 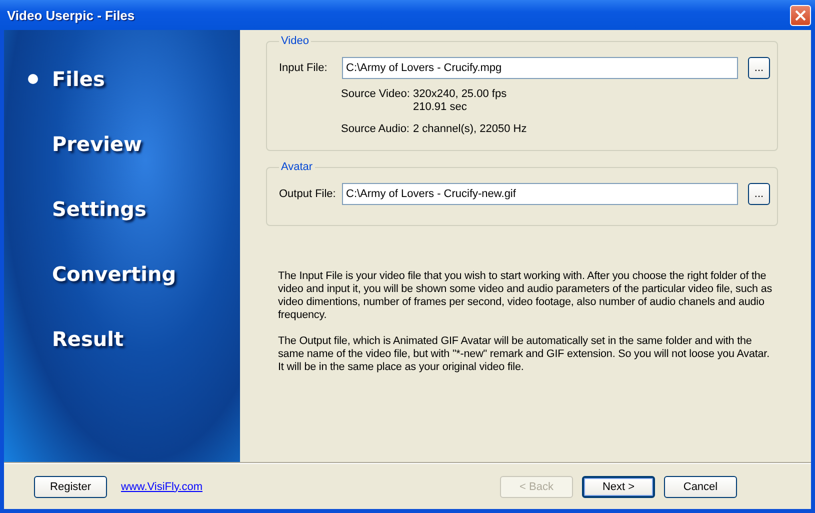 I want to click on close-button, so click(x=800, y=15).